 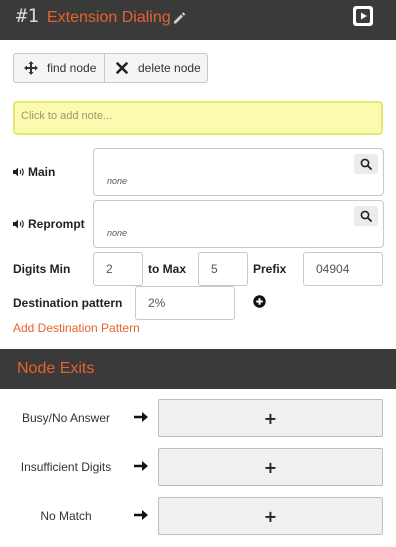 I want to click on exit-target-no-match: +, so click(x=270, y=516).